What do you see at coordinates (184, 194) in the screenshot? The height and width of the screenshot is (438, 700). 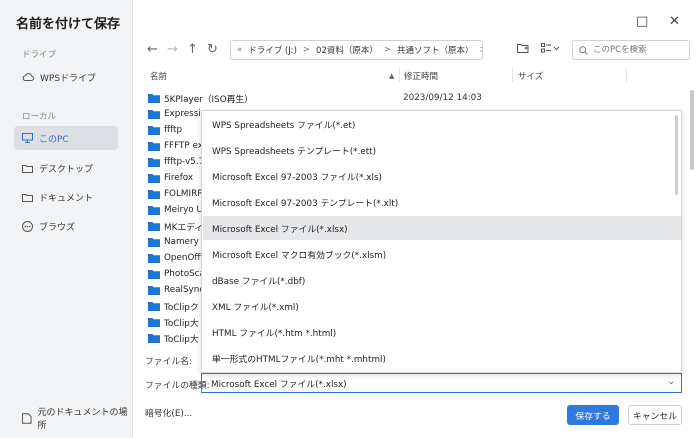 I see `file-name: FOLMIRR` at bounding box center [184, 194].